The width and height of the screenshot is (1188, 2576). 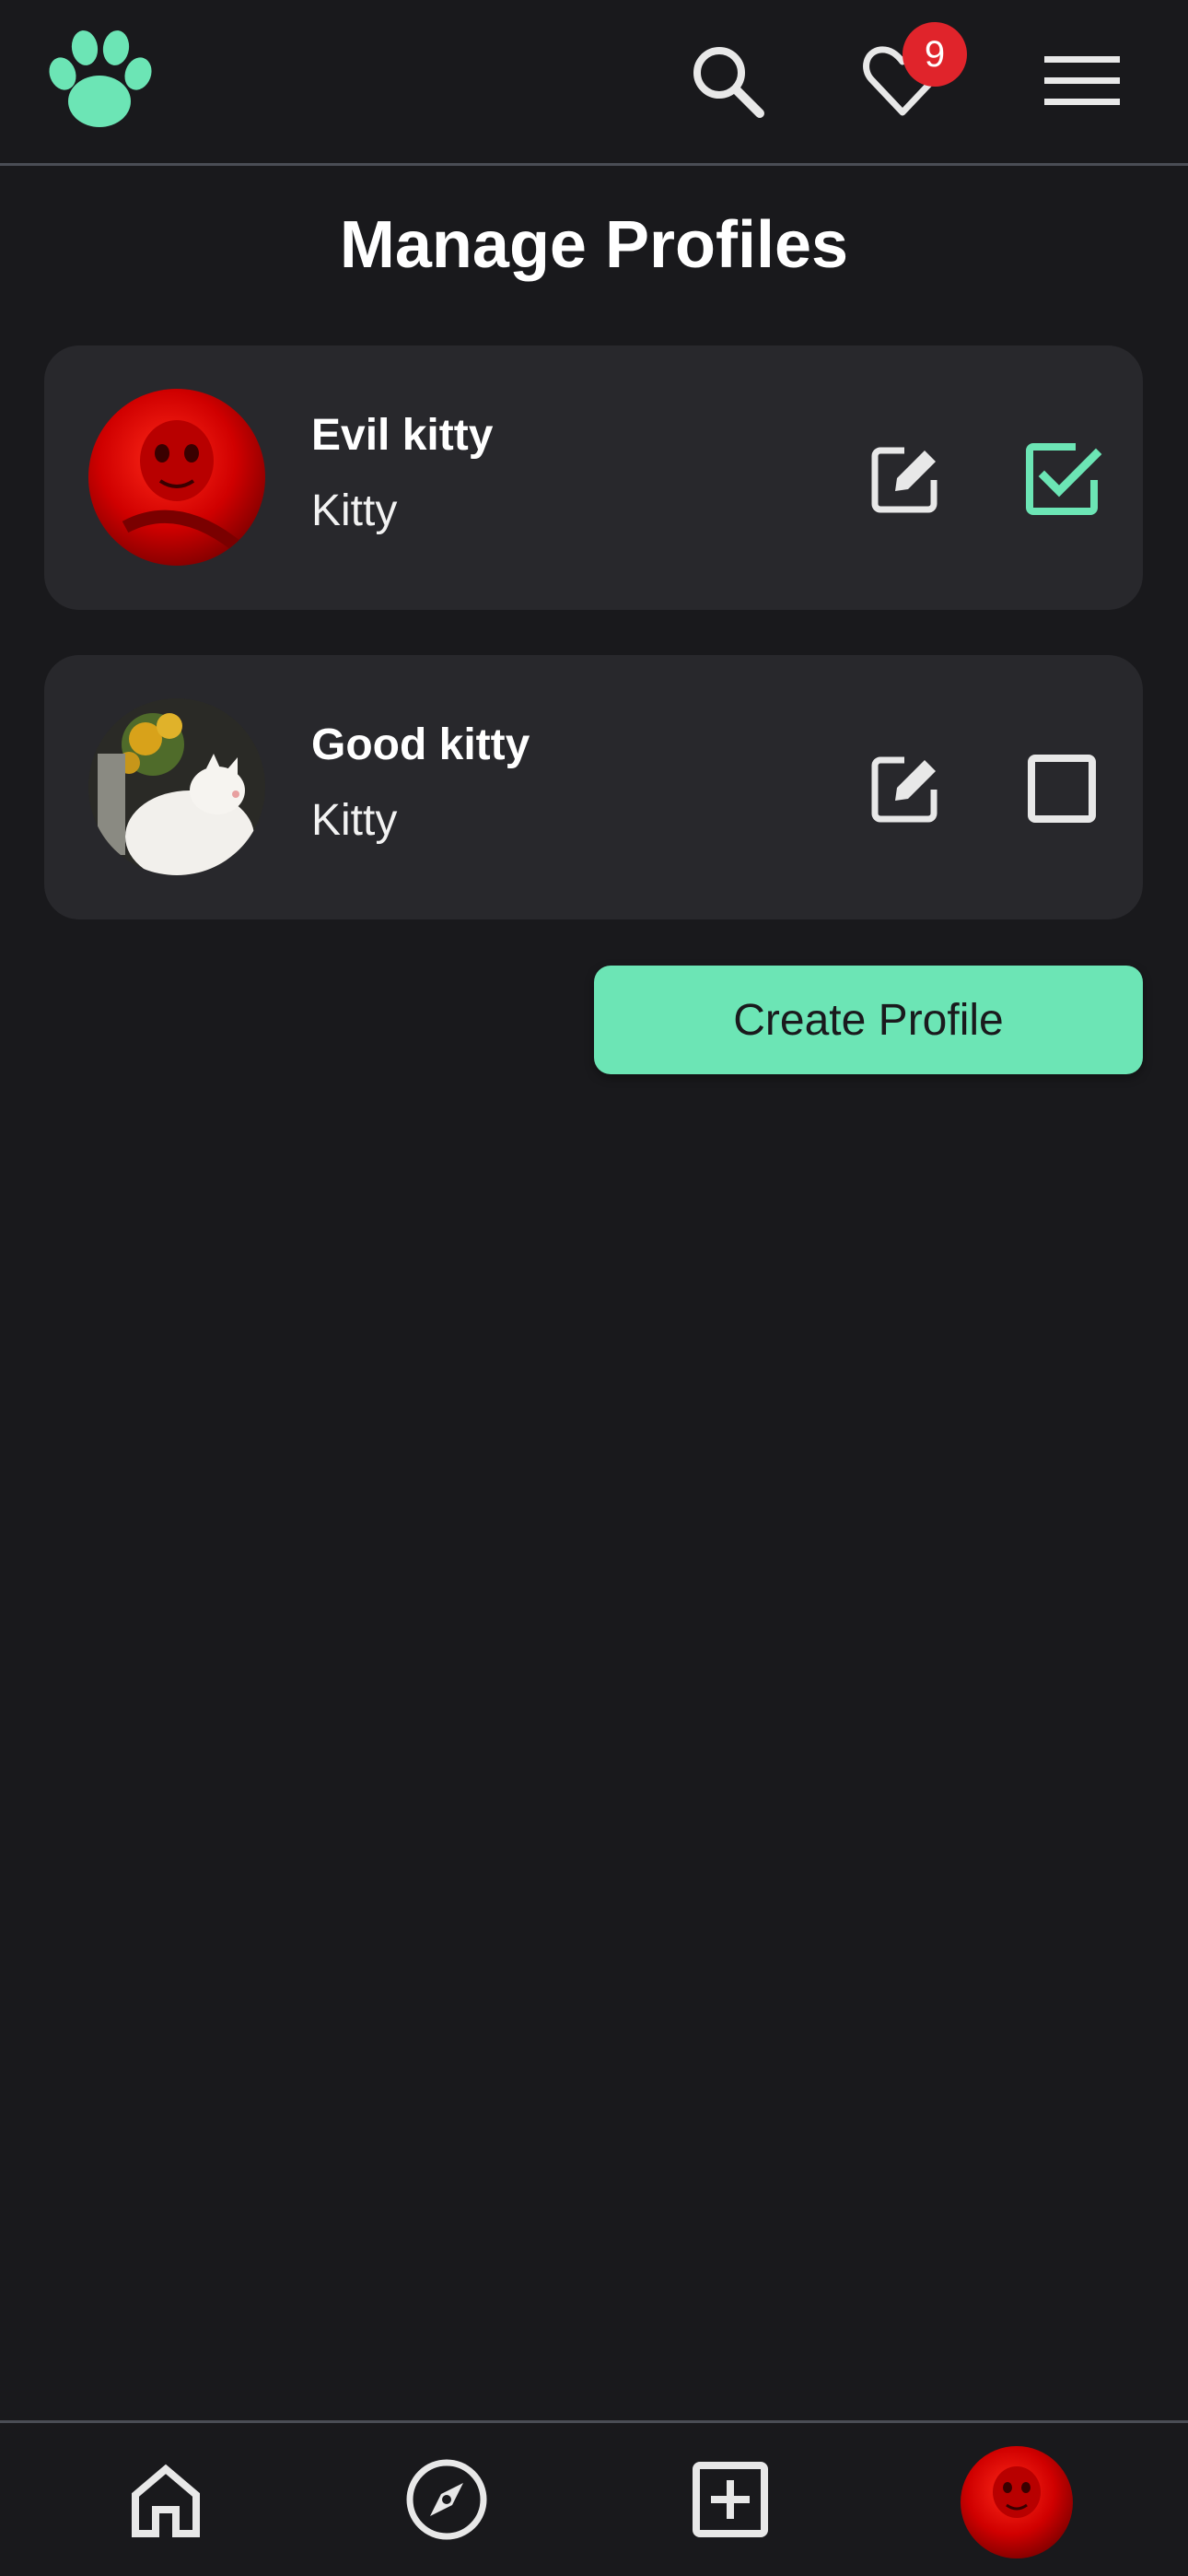 What do you see at coordinates (593, 477) in the screenshot?
I see `profile-card: Evil kitty Kitty` at bounding box center [593, 477].